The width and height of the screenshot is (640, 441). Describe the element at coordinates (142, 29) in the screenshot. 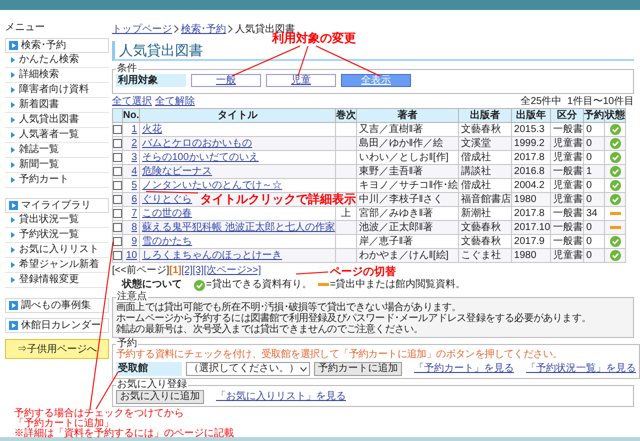

I see `breadcrumb-link: トップページ` at that location.